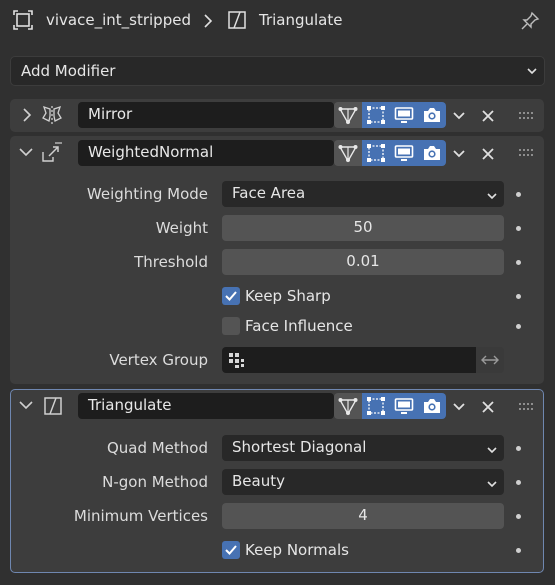 This screenshot has width=555, height=585. I want to click on keep-normals-checkbox, so click(231, 550).